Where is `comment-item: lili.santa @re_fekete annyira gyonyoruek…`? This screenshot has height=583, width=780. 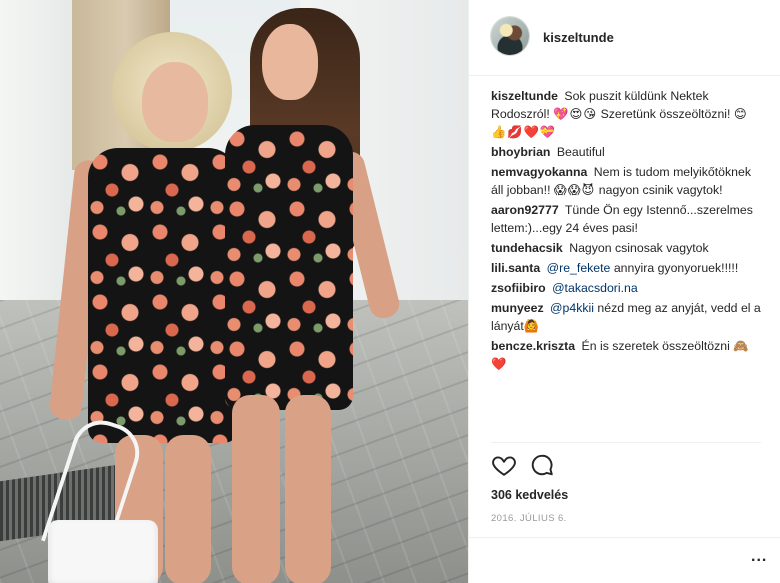 comment-item: lili.santa @re_fekete annyira gyonyoruek… is located at coordinates (626, 268).